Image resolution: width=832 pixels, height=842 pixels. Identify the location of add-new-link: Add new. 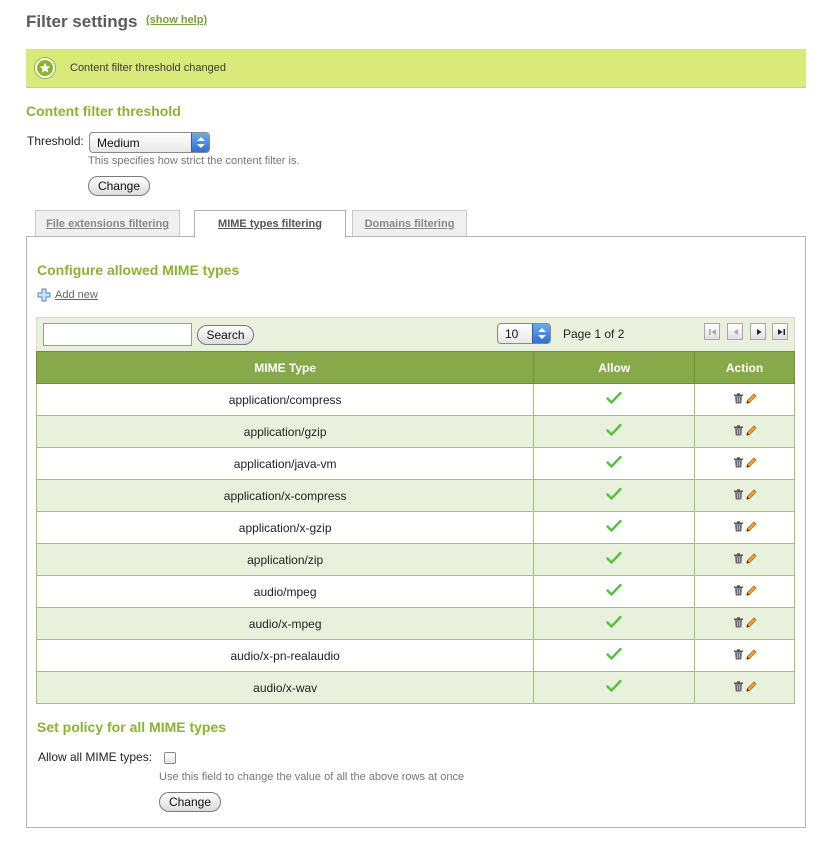
(76, 295).